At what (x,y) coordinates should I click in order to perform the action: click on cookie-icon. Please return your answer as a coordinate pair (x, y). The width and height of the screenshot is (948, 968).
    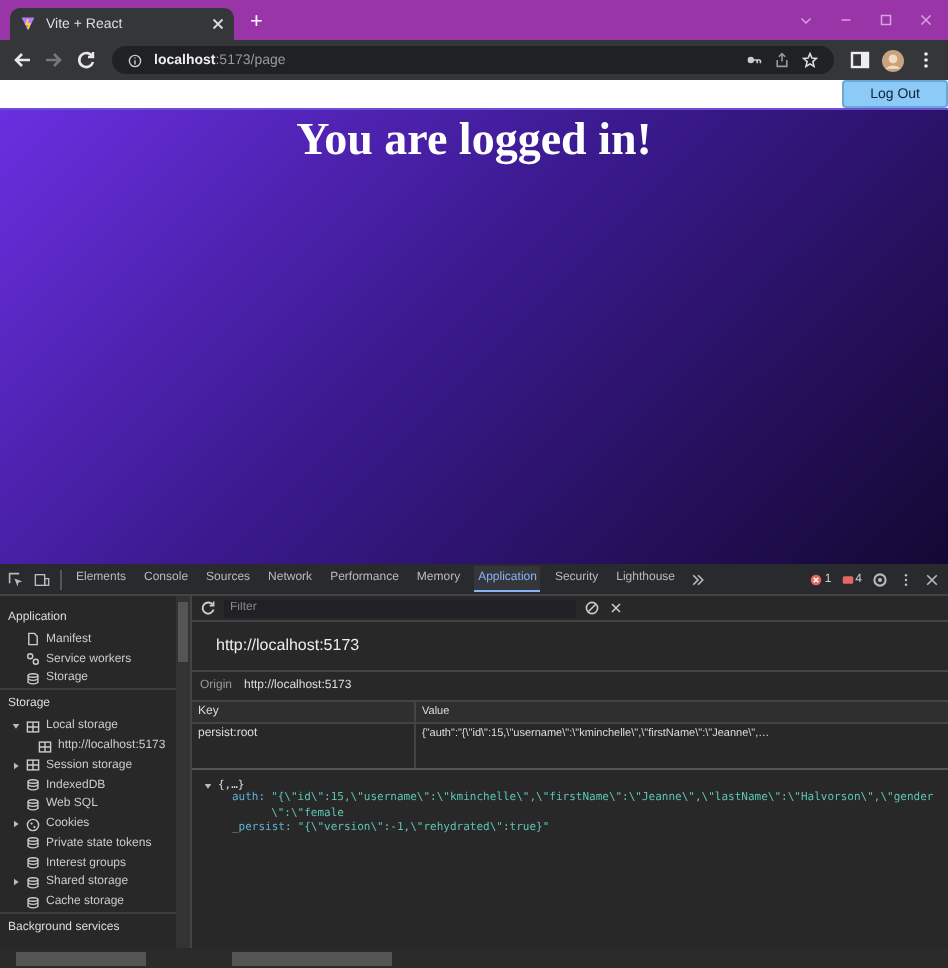
    Looking at the image, I should click on (33, 824).